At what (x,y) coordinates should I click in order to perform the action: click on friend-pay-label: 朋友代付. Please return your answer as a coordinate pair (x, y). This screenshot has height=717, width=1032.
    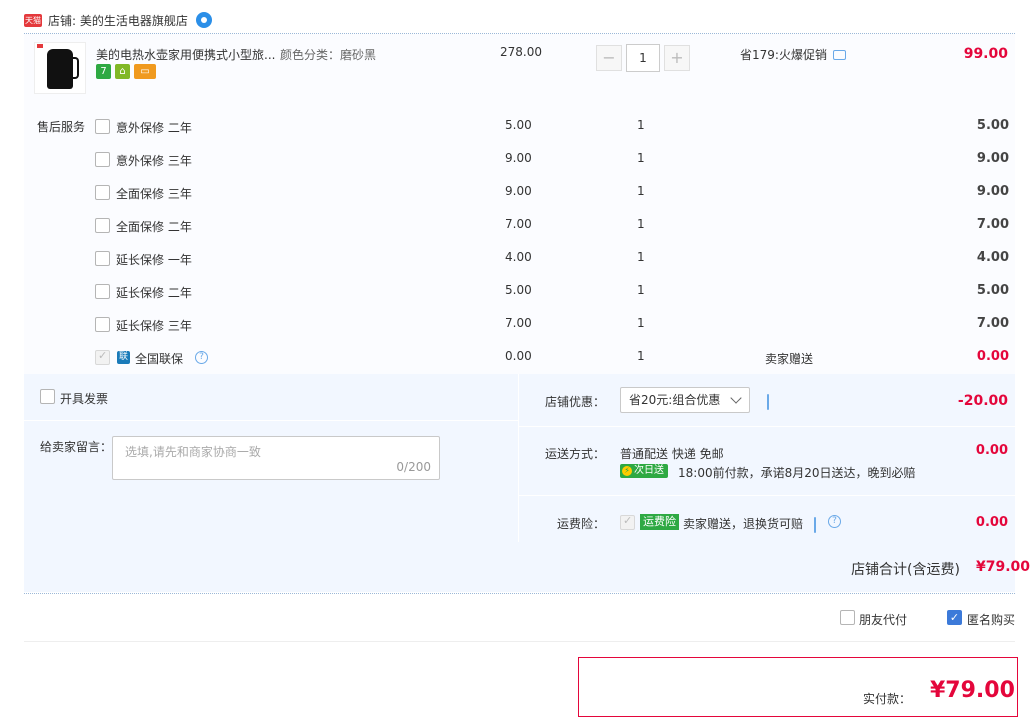
    Looking at the image, I should click on (883, 619).